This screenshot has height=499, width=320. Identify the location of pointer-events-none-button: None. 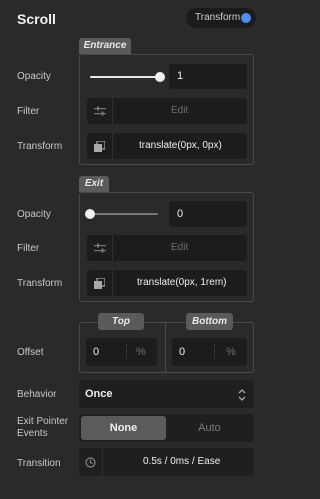
(123, 428).